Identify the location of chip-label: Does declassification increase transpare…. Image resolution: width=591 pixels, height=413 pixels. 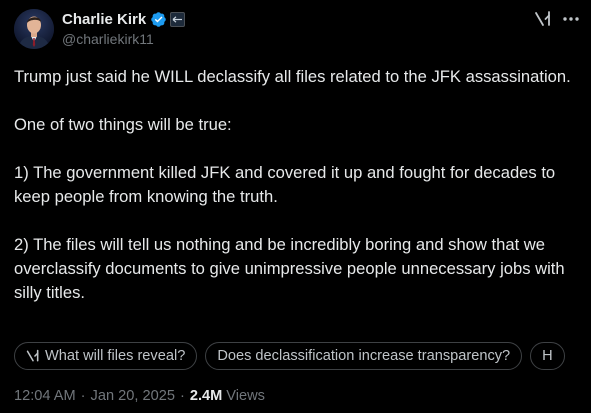
(364, 356).